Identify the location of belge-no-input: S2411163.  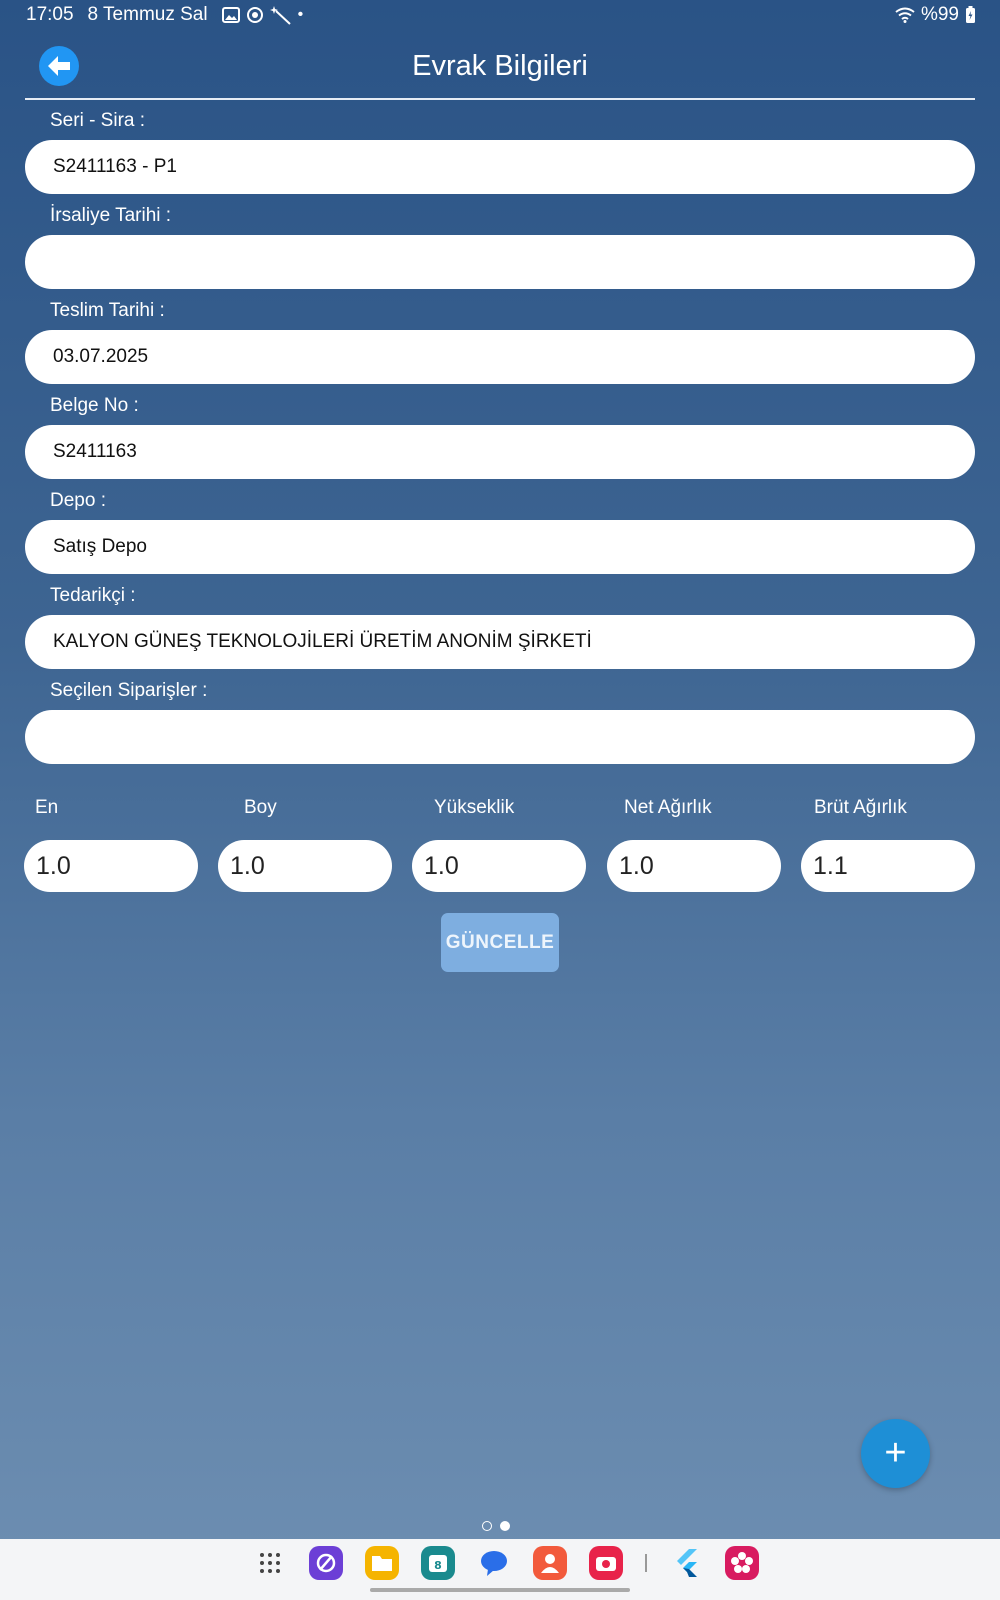
(500, 452).